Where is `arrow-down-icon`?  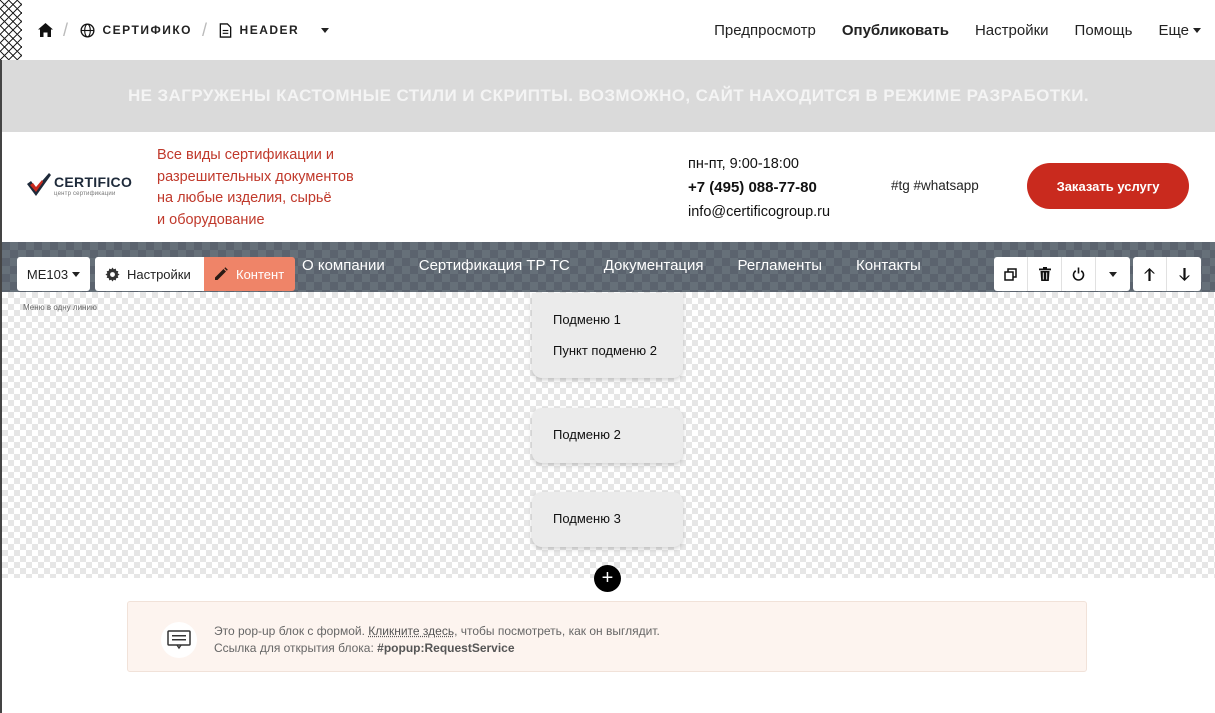
arrow-down-icon is located at coordinates (1184, 274).